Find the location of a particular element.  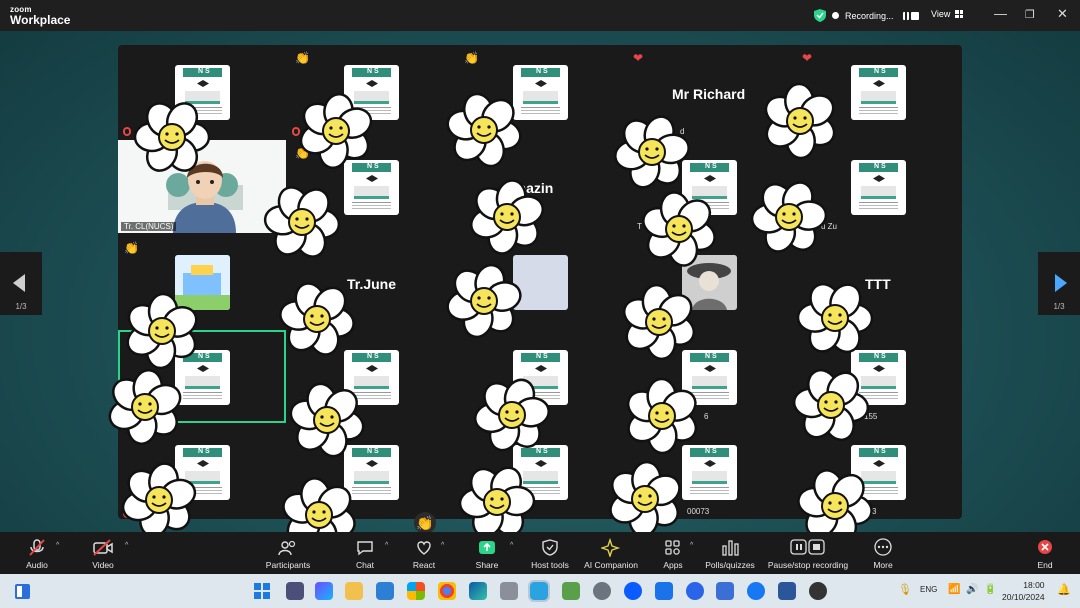

restore-icon: ❐ is located at coordinates (1030, 14).